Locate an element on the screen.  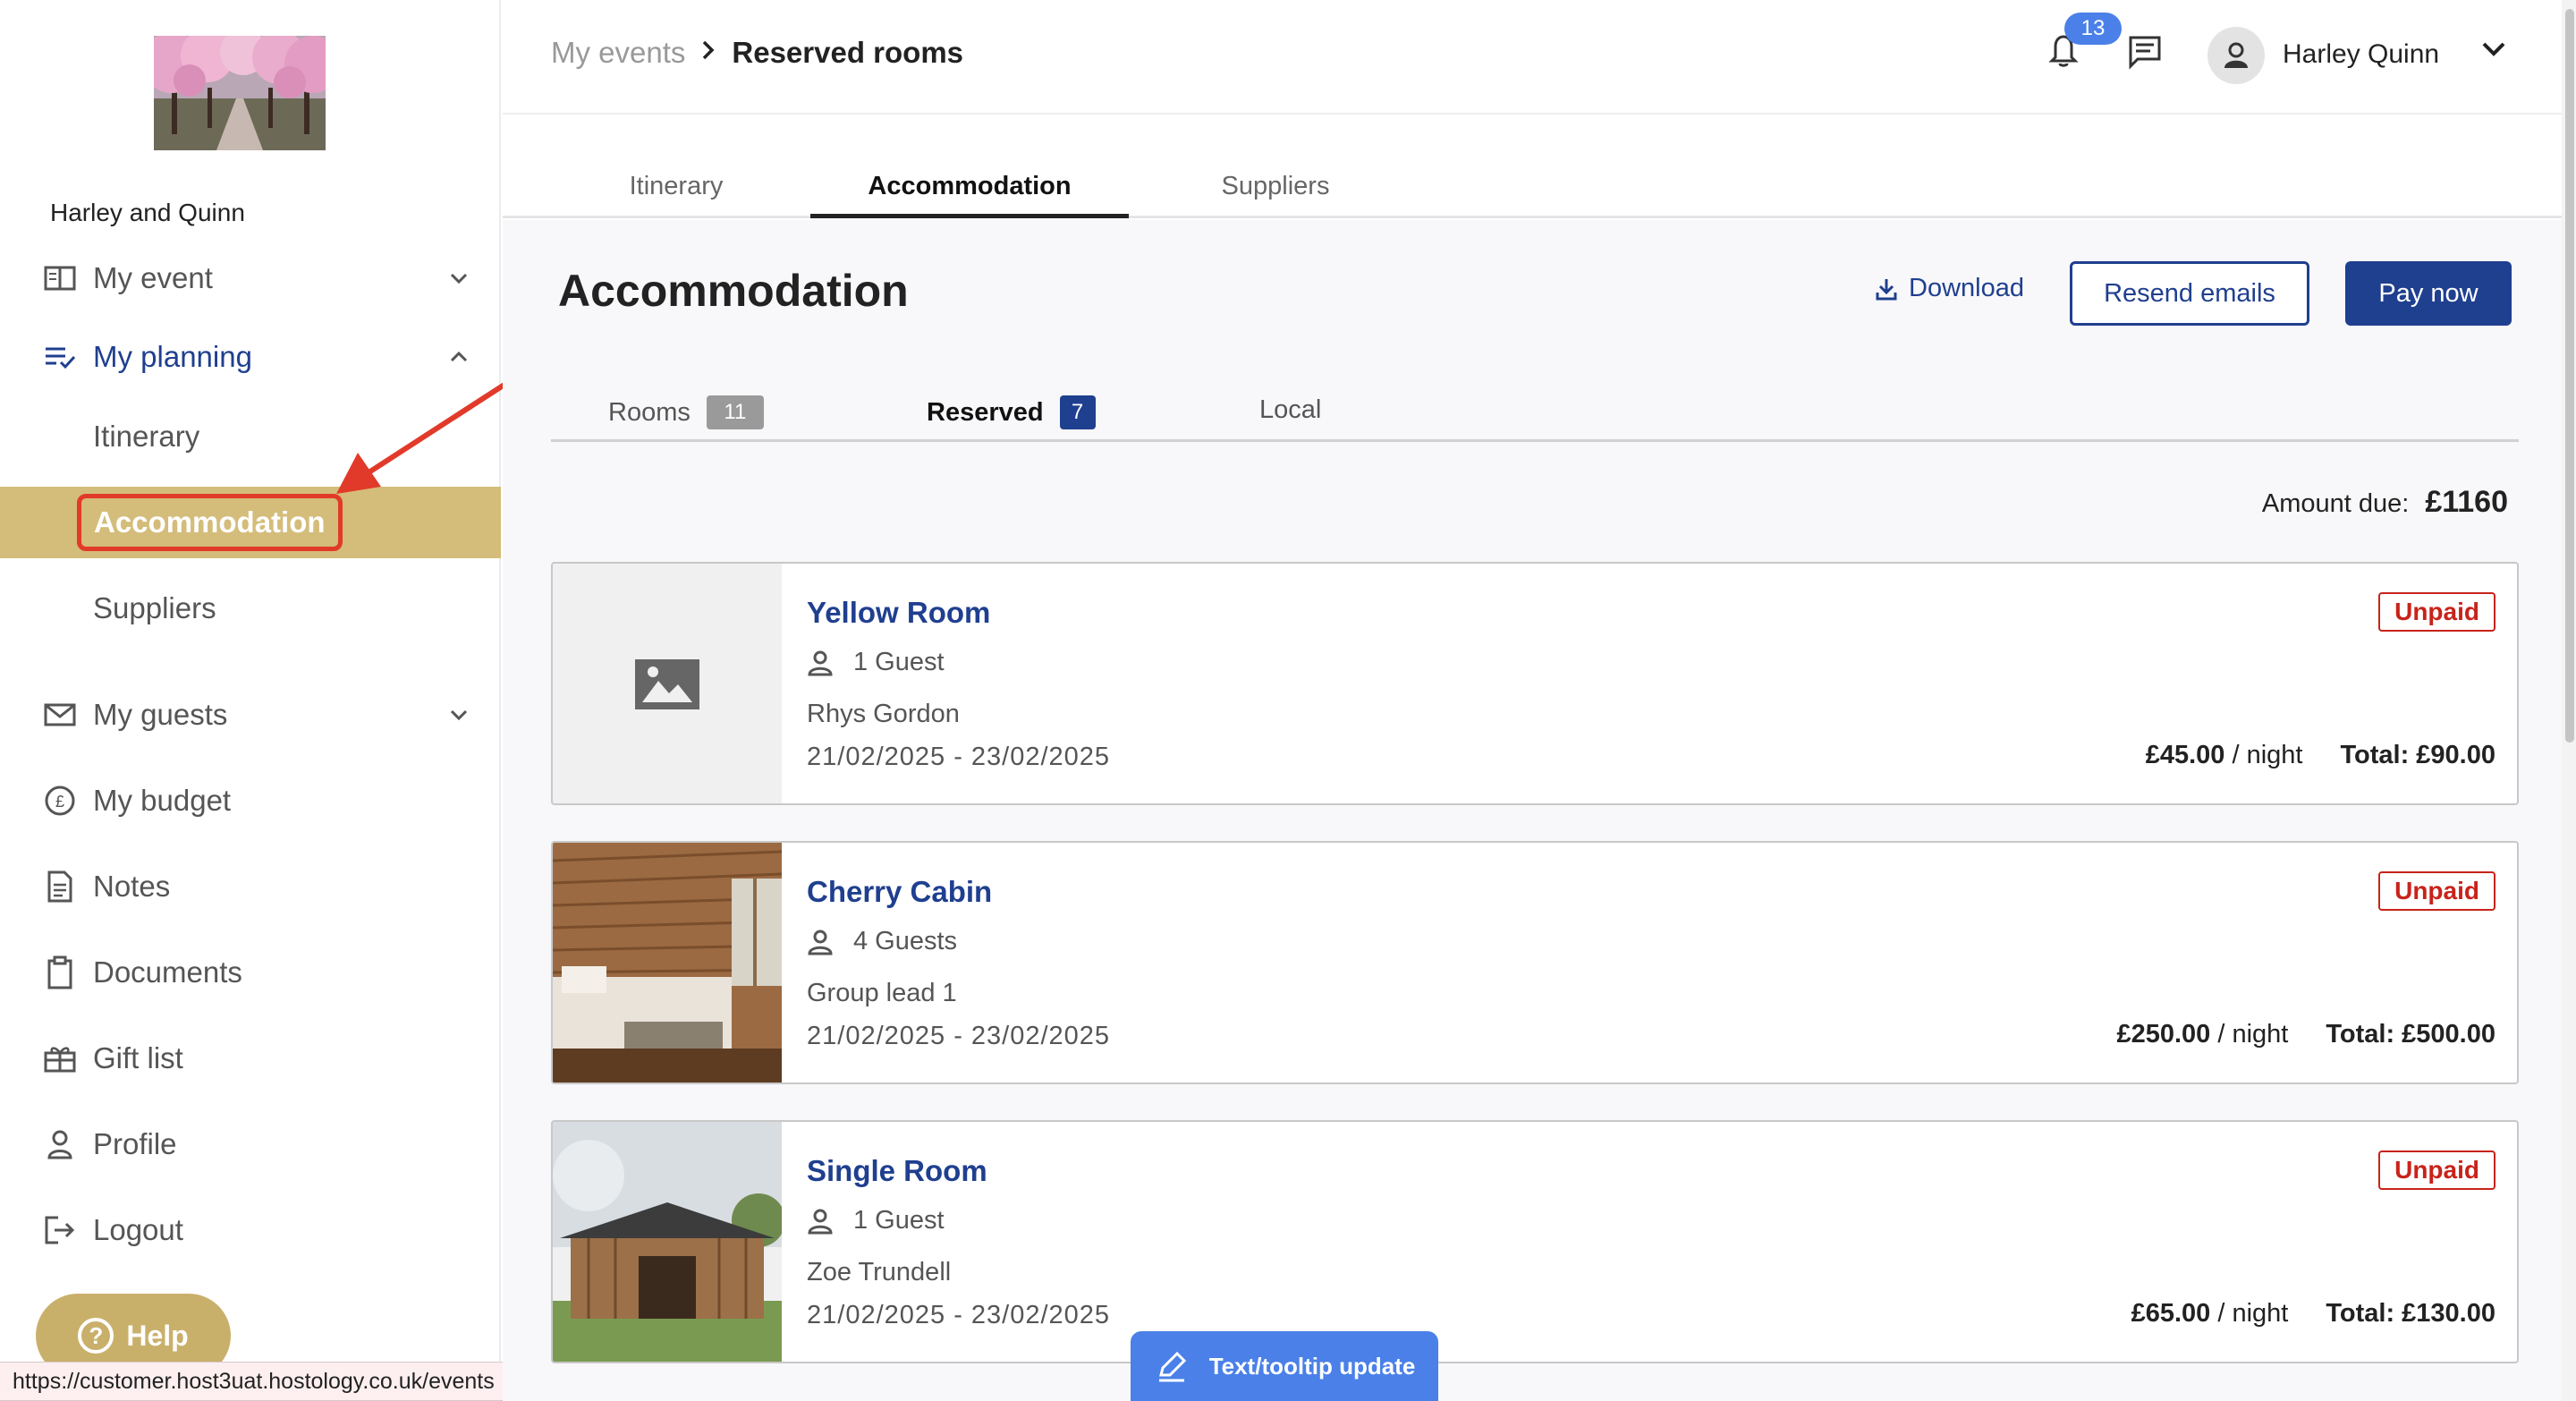
subtab-local: Local is located at coordinates (1290, 410).